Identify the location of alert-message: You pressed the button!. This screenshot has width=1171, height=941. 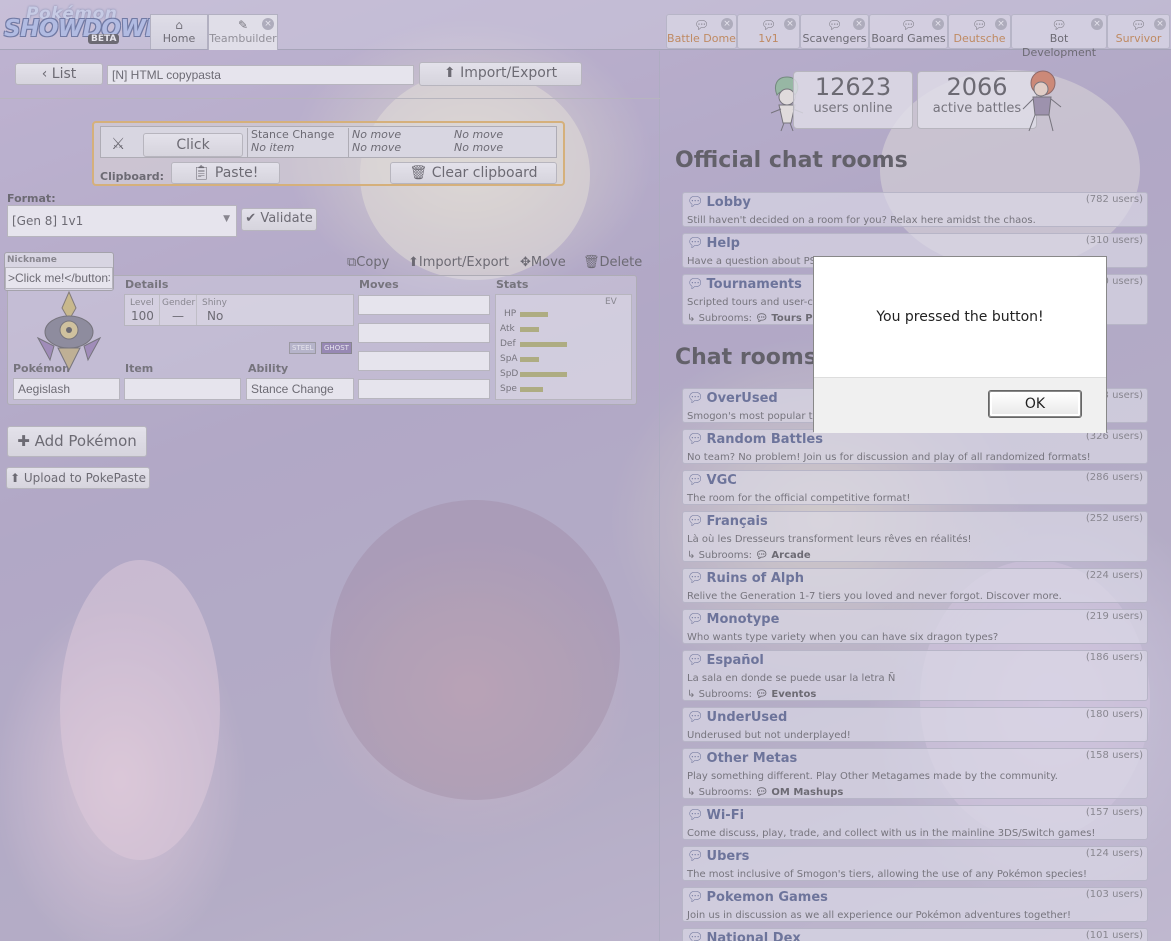
(960, 317).